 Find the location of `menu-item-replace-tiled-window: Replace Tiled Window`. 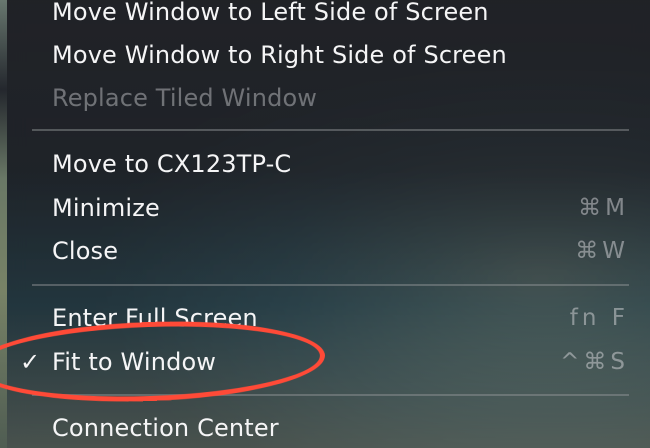

menu-item-replace-tiled-window: Replace Tiled Window is located at coordinates (328, 98).